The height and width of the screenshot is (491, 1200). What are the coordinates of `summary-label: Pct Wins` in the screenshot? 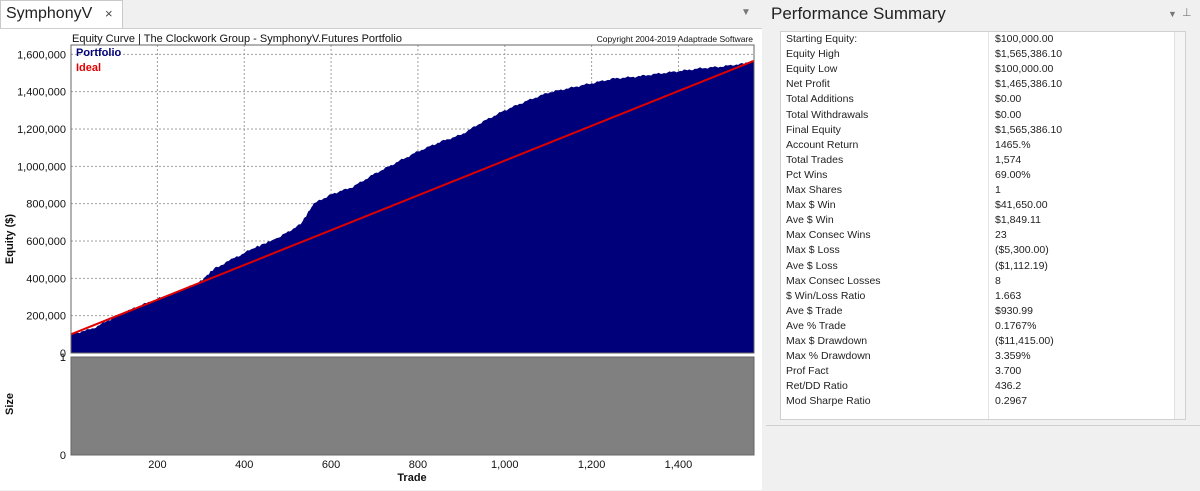 It's located at (807, 174).